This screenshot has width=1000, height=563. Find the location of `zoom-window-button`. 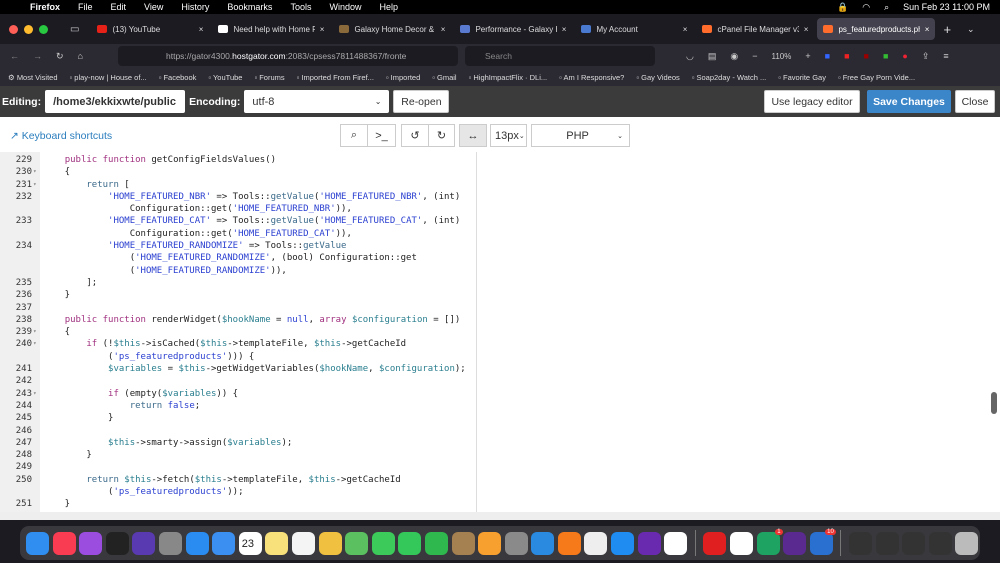

zoom-window-button is located at coordinates (43, 29).